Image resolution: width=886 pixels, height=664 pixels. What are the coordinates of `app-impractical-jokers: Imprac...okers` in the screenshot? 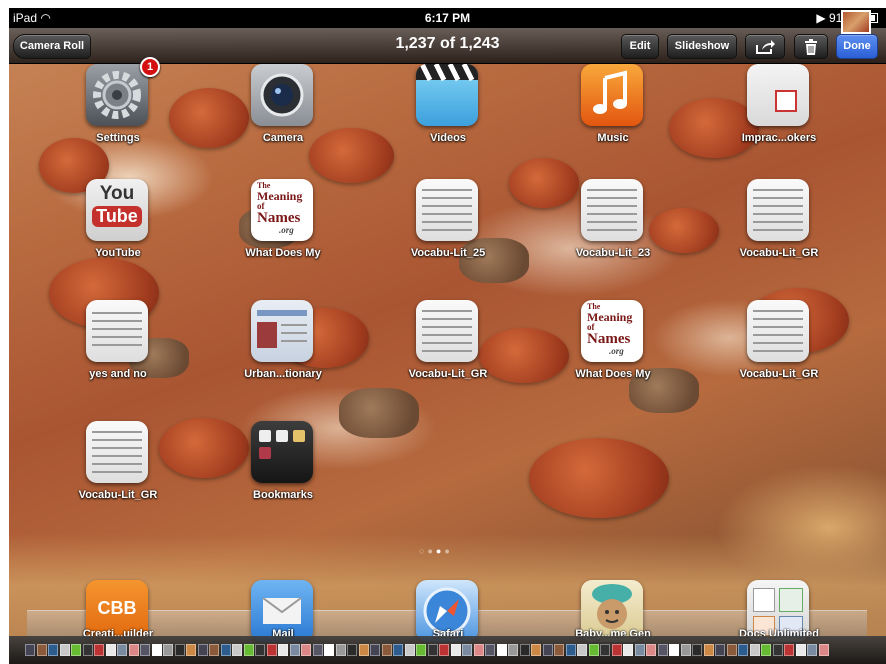 It's located at (779, 114).